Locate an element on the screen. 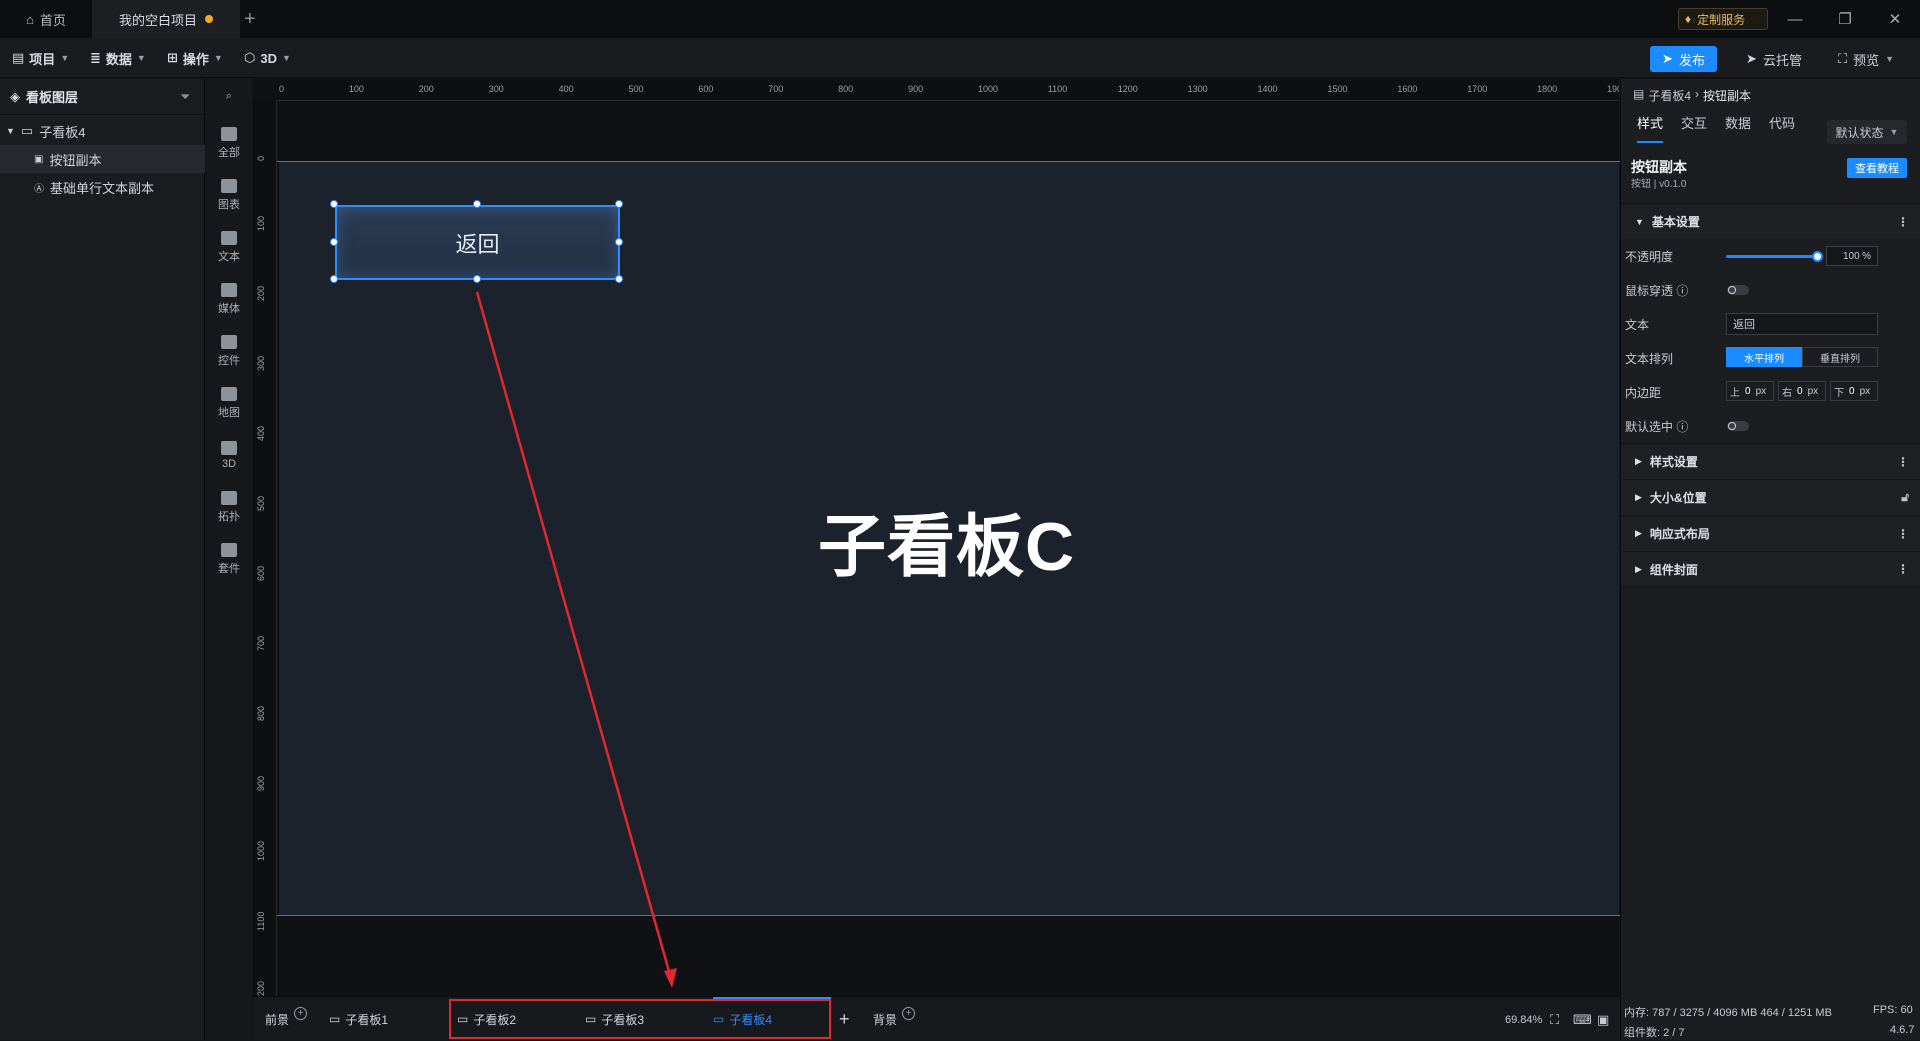 The height and width of the screenshot is (1041, 1920). opacity-slider-thumb is located at coordinates (1817, 256).